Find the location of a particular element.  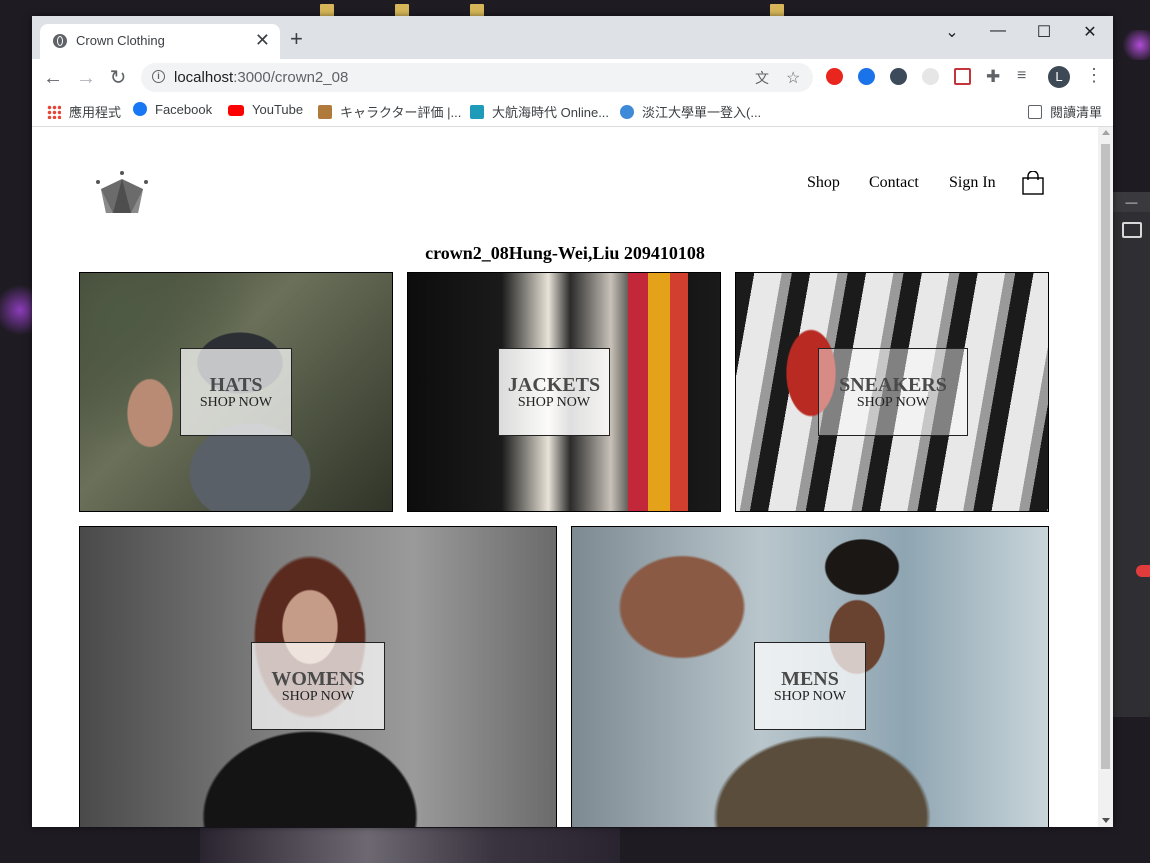

scrollbar-thumb is located at coordinates (1105, 456).